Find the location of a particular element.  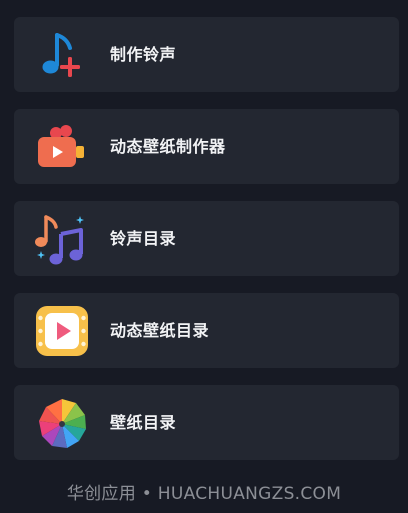

music-notes-icon is located at coordinates (62, 239).